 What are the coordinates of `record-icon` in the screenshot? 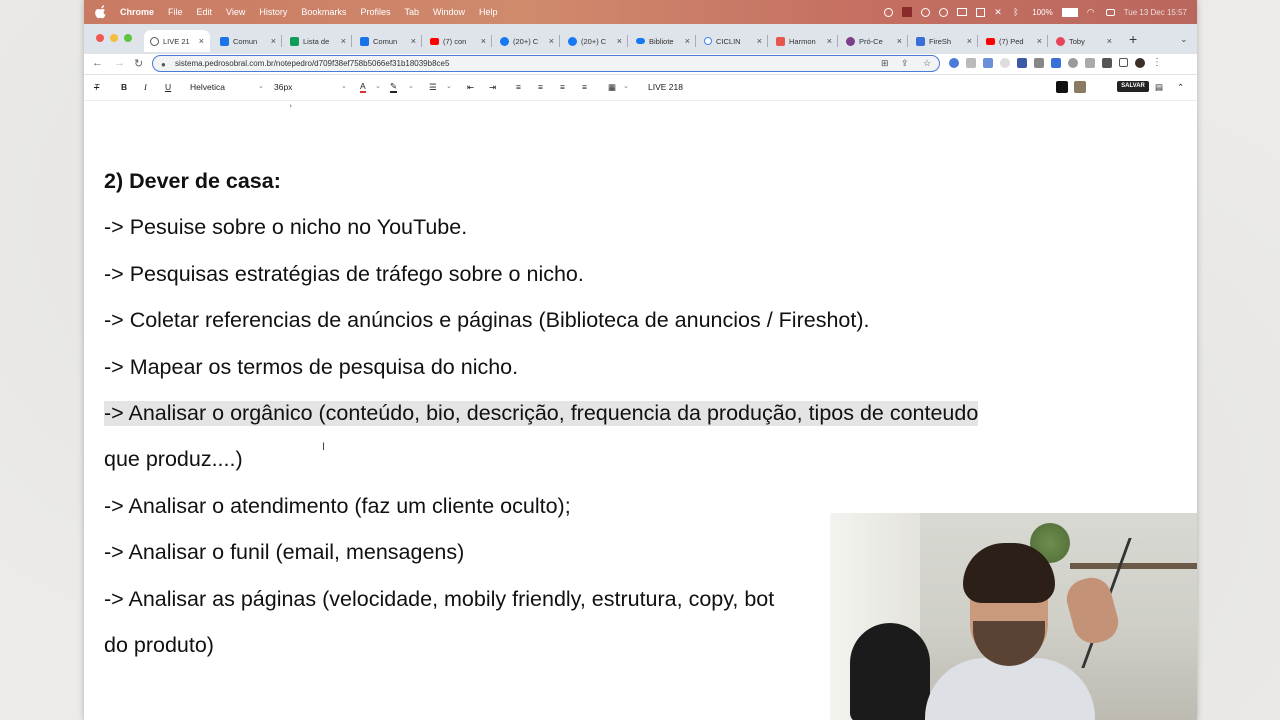 It's located at (907, 12).